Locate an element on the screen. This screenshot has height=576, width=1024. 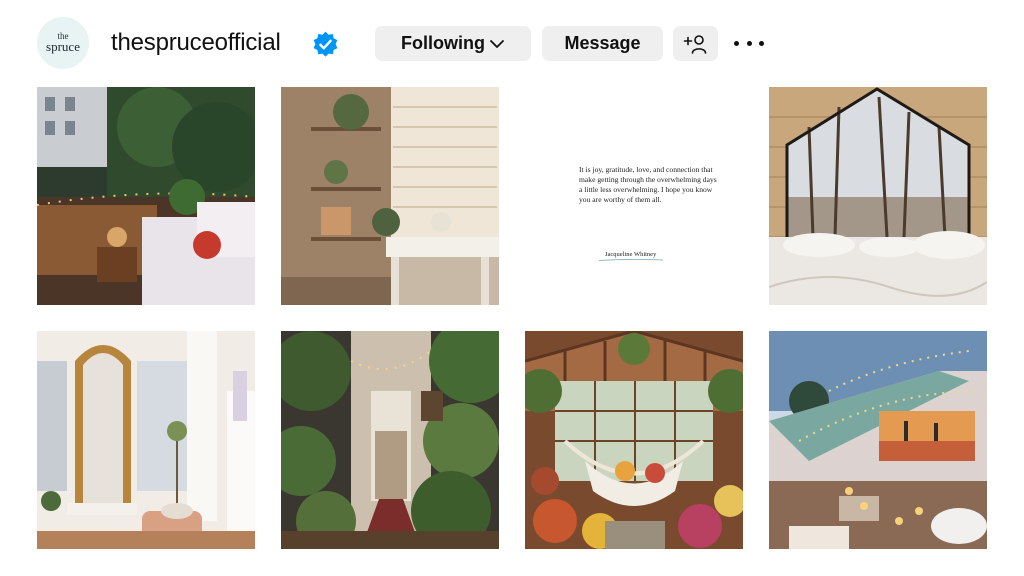
username: thespruceofficial is located at coordinates (196, 43).